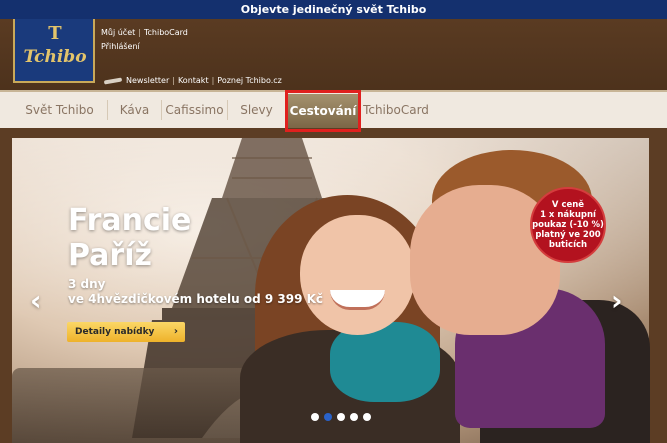  I want to click on slide-pagination, so click(341, 417).